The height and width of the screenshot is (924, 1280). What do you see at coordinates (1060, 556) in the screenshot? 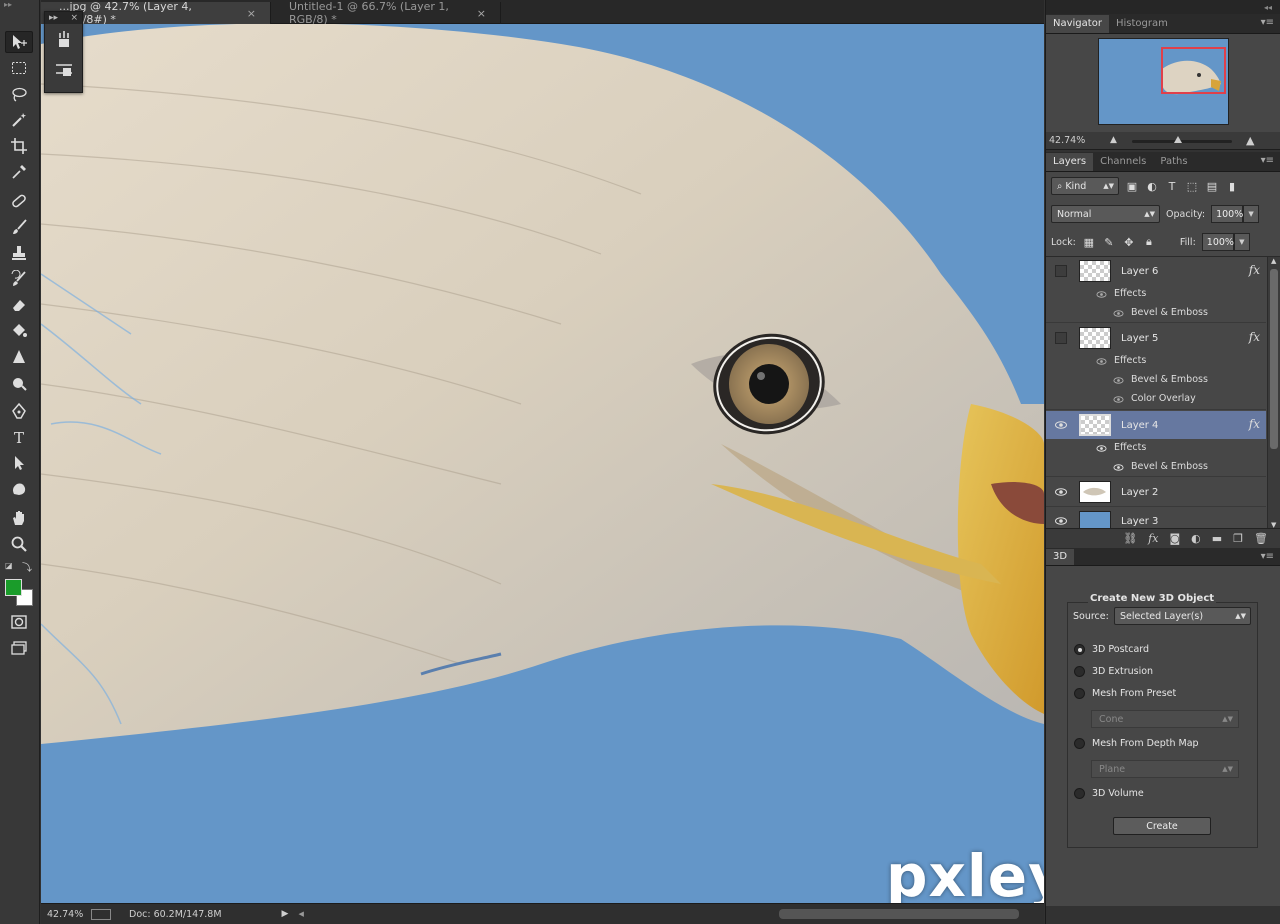
I see `tab-3d: 3D` at bounding box center [1060, 556].